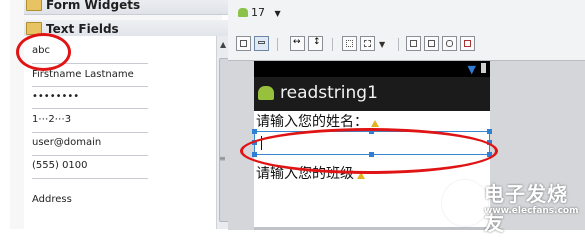  Describe the element at coordinates (223, 44) in the screenshot. I see `scroll-up-icon: ▲` at that location.